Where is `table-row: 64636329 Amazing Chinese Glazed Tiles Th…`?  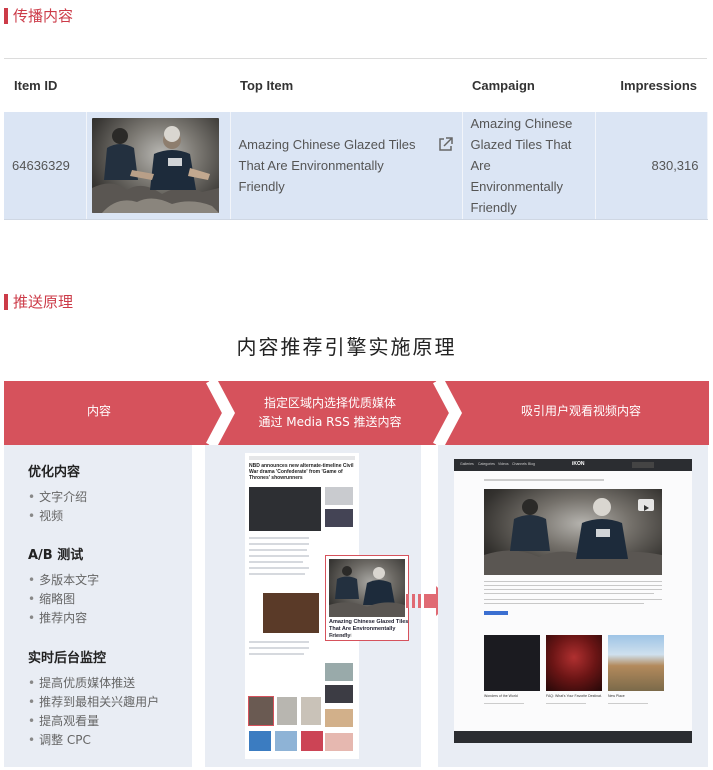 table-row: 64636329 Amazing Chinese Glazed Tiles Th… is located at coordinates (356, 165).